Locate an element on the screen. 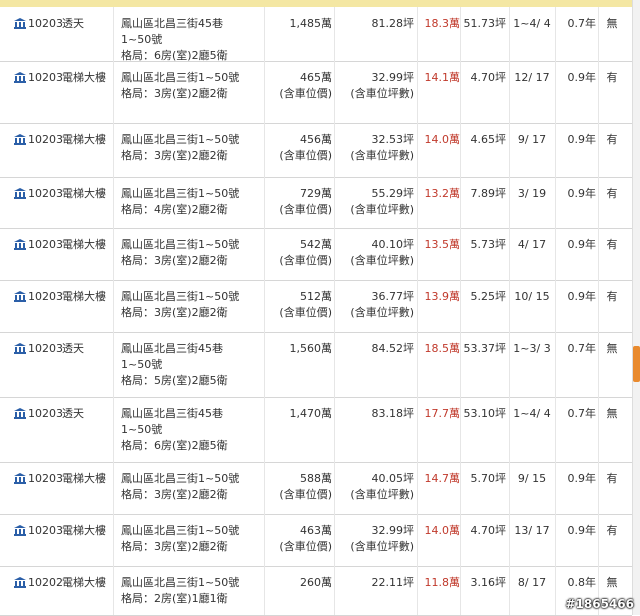  floor-info: 9/ 17 is located at coordinates (532, 139).